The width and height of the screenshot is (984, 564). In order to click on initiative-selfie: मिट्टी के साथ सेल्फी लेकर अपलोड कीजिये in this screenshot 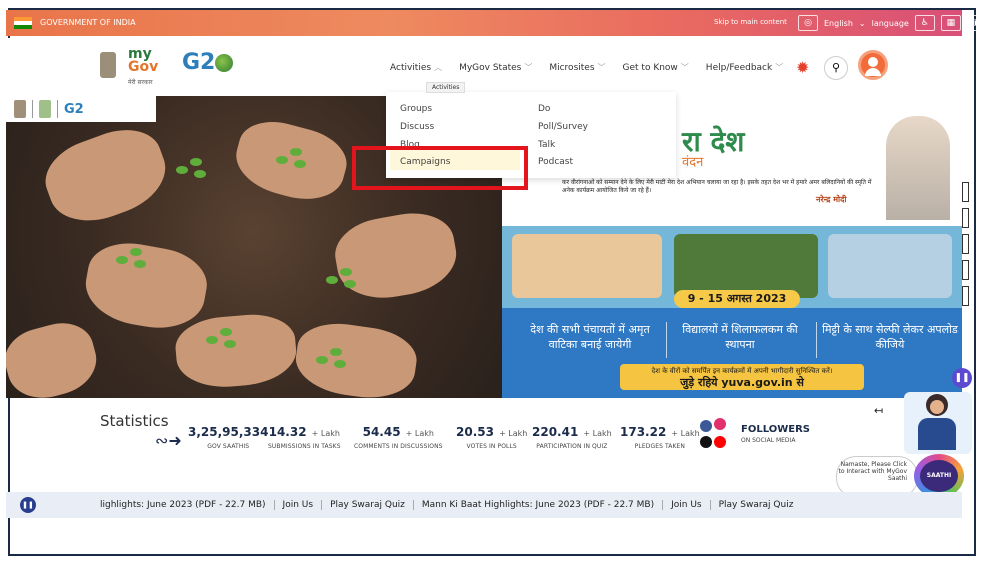, I will do `click(890, 337)`.